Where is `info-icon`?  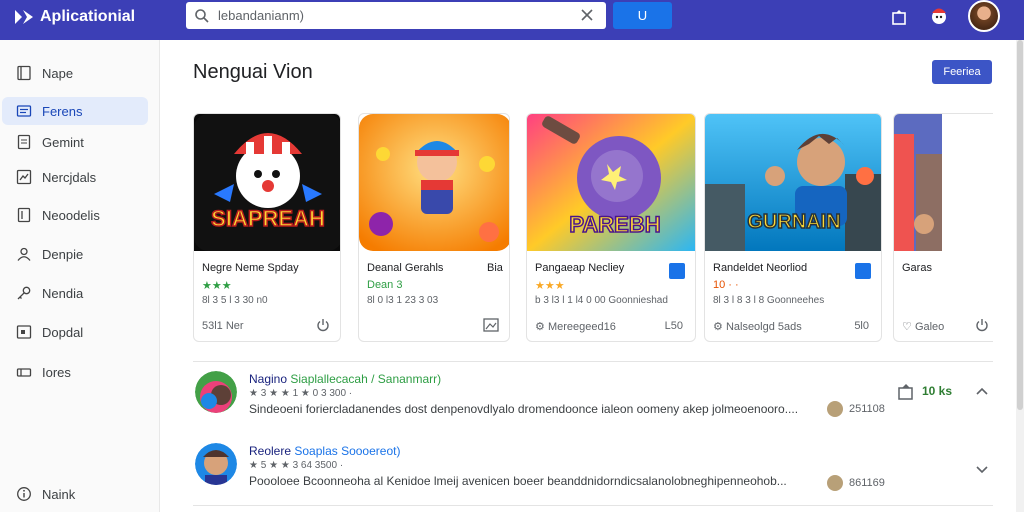
info-icon is located at coordinates (24, 494).